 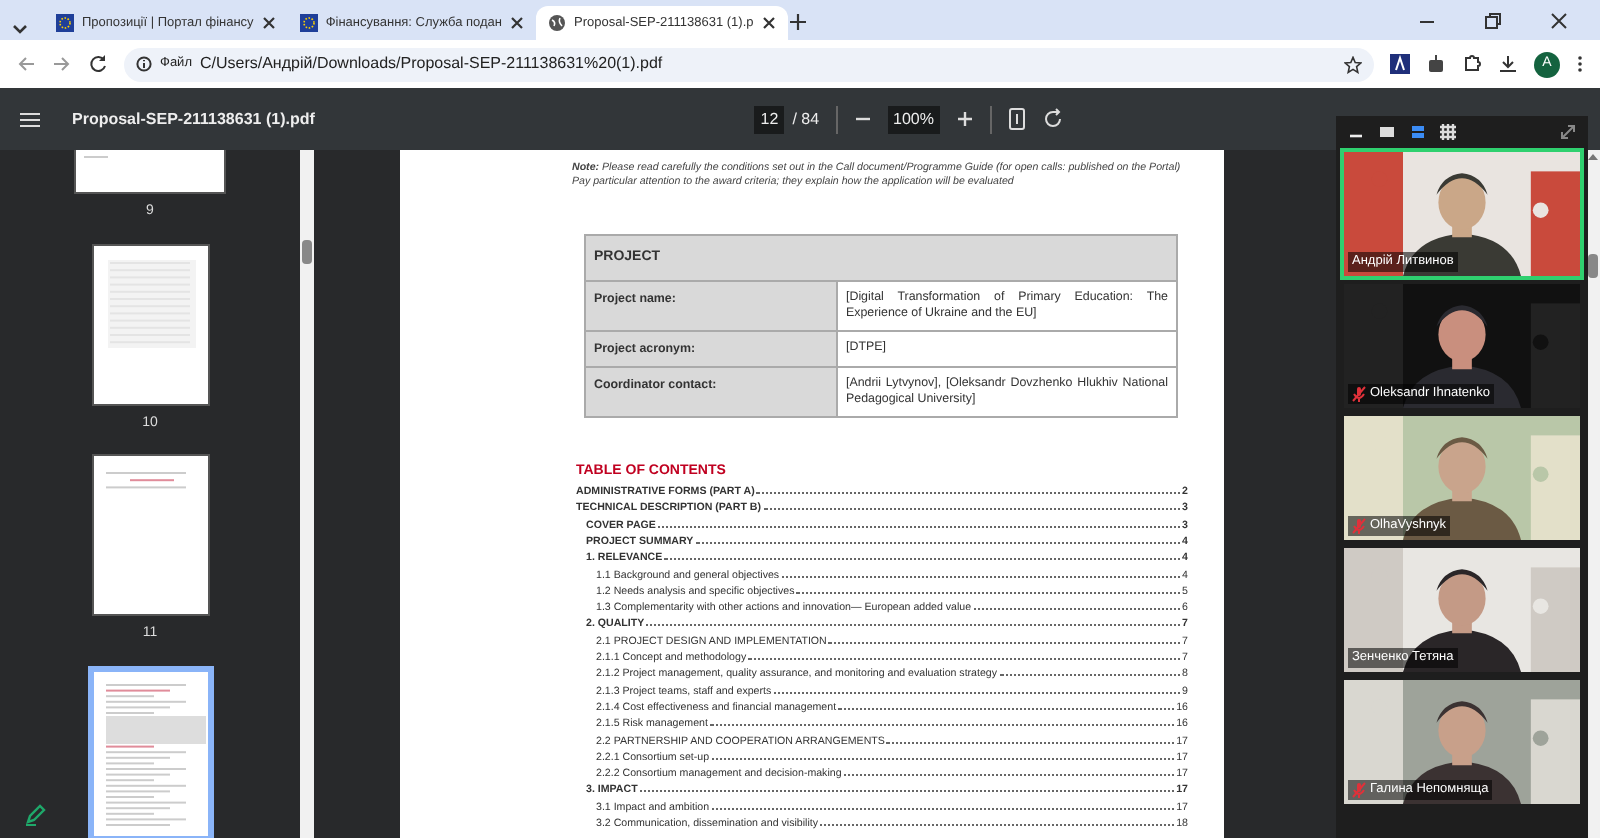 I want to click on url-text: C/Users/Андрій/Downloads/Proposal-SEP-211138631%20(1).pdf, so click(x=431, y=64).